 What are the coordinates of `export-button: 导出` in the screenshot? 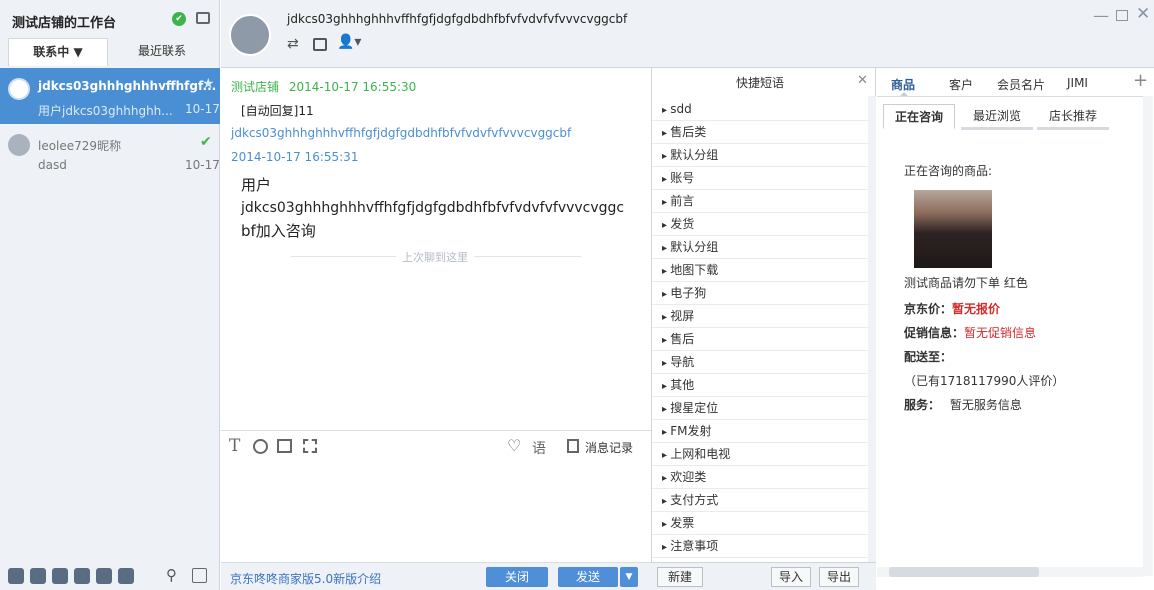 It's located at (839, 577).